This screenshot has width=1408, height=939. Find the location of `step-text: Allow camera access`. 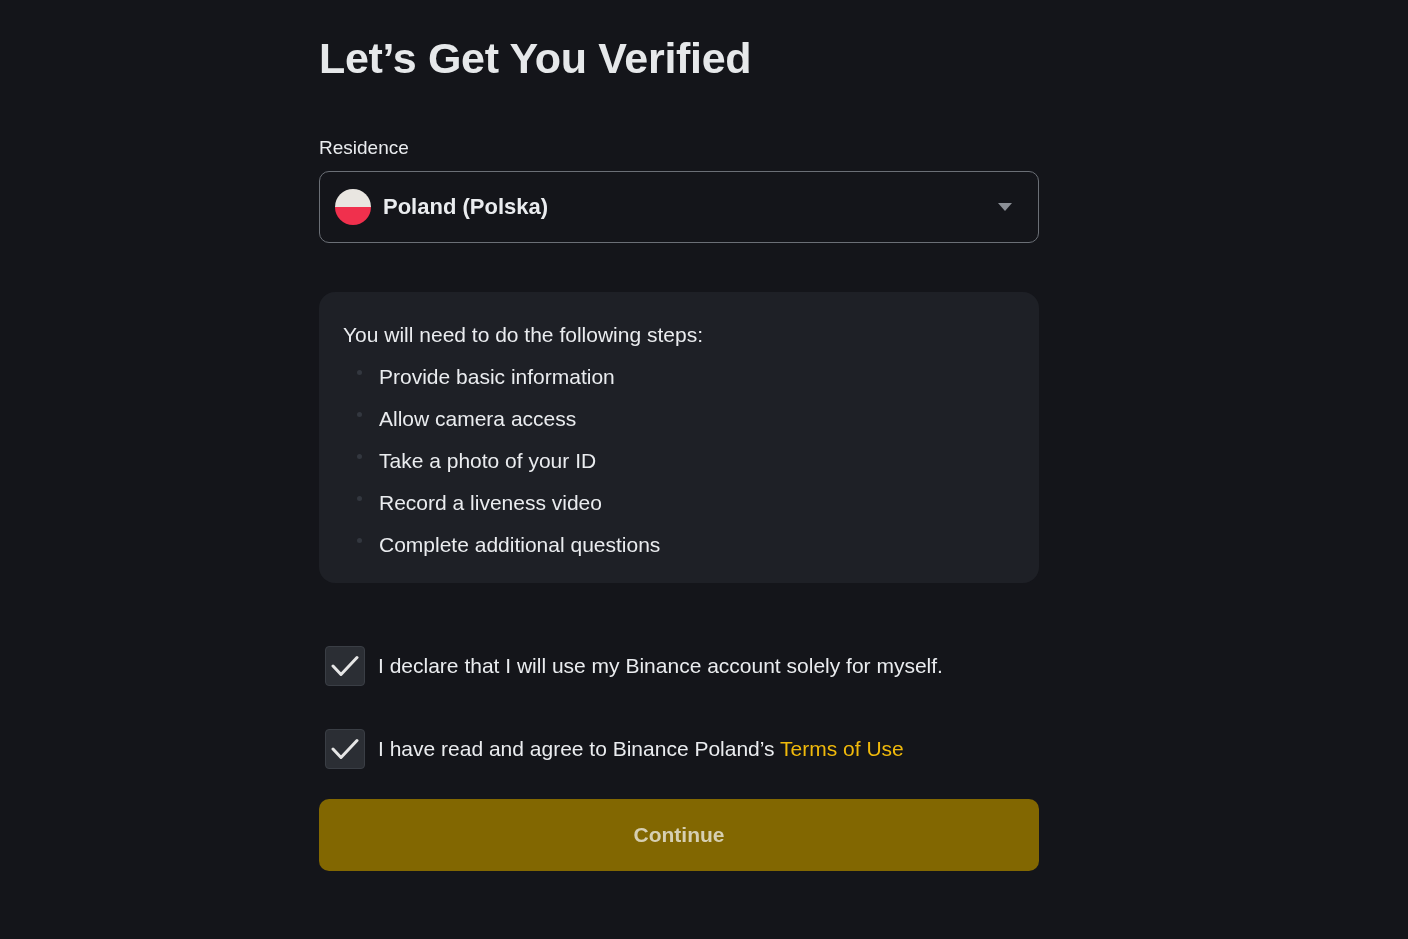

step-text: Allow camera access is located at coordinates (478, 419).